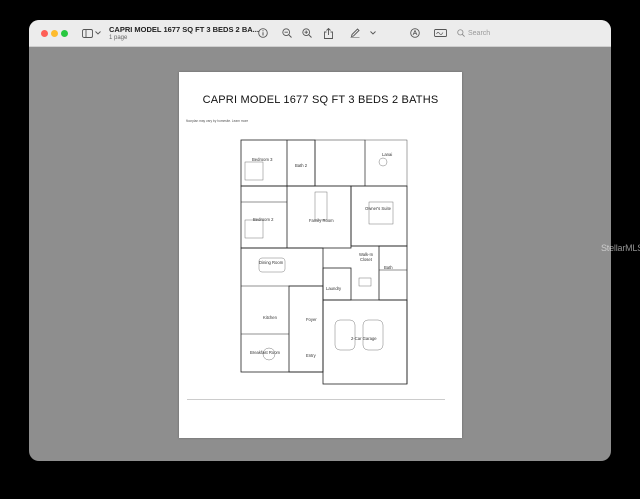 The height and width of the screenshot is (499, 640). Describe the element at coordinates (440, 33) in the screenshot. I see `signature-icon` at that location.